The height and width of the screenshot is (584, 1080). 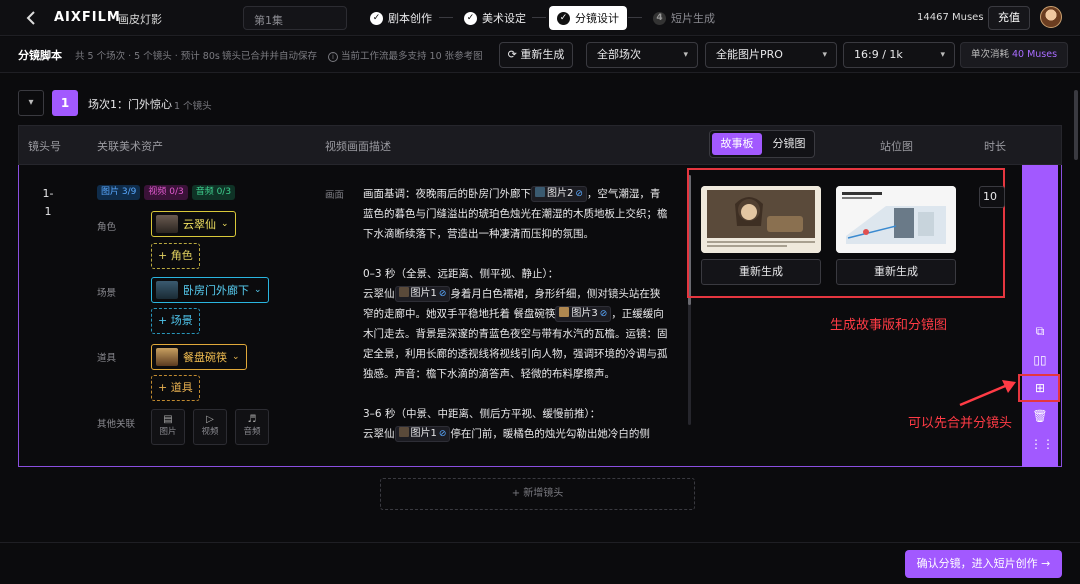 I want to click on scene-title: 场次1：门外惊心, so click(x=130, y=104).